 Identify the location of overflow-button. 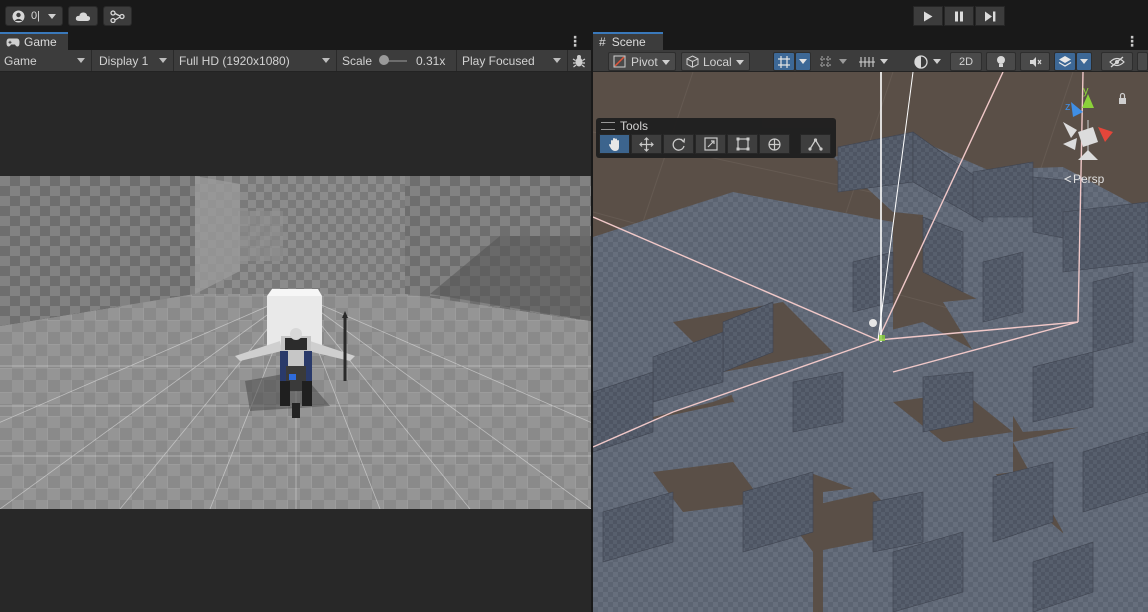
(1142, 61).